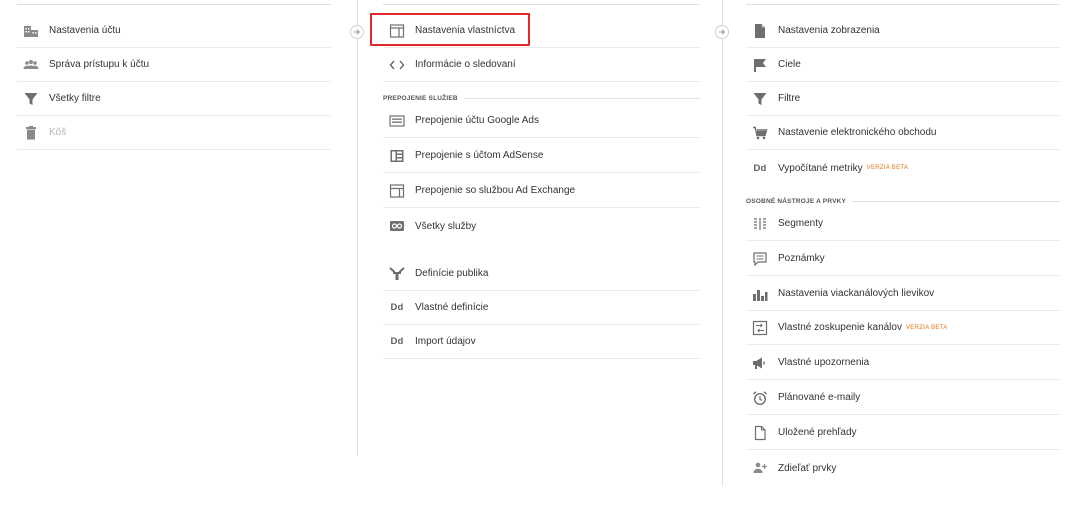 This screenshot has width=1070, height=510. What do you see at coordinates (541, 31) in the screenshot?
I see `property-settings-item: Nastavenia vlastníctva` at bounding box center [541, 31].